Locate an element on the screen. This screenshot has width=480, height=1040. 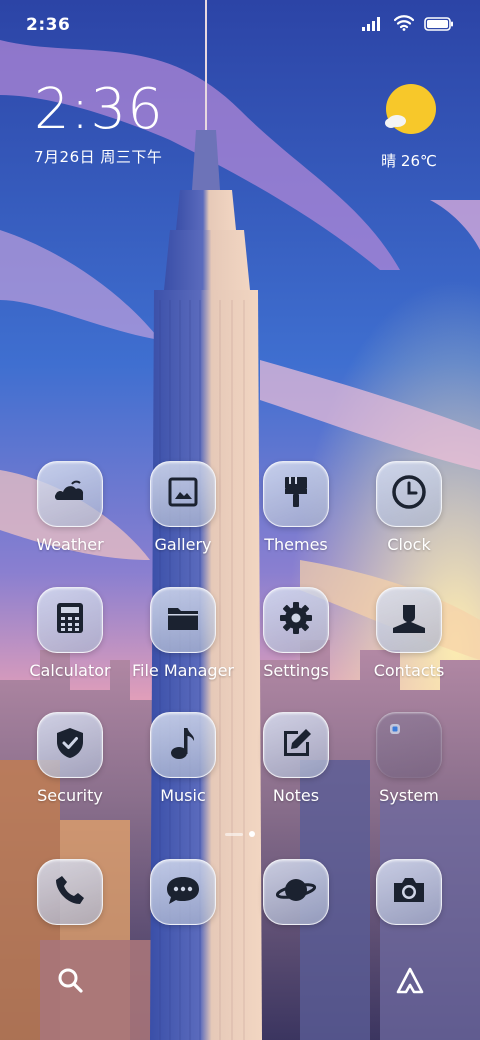
dock-camera is located at coordinates (409, 914).